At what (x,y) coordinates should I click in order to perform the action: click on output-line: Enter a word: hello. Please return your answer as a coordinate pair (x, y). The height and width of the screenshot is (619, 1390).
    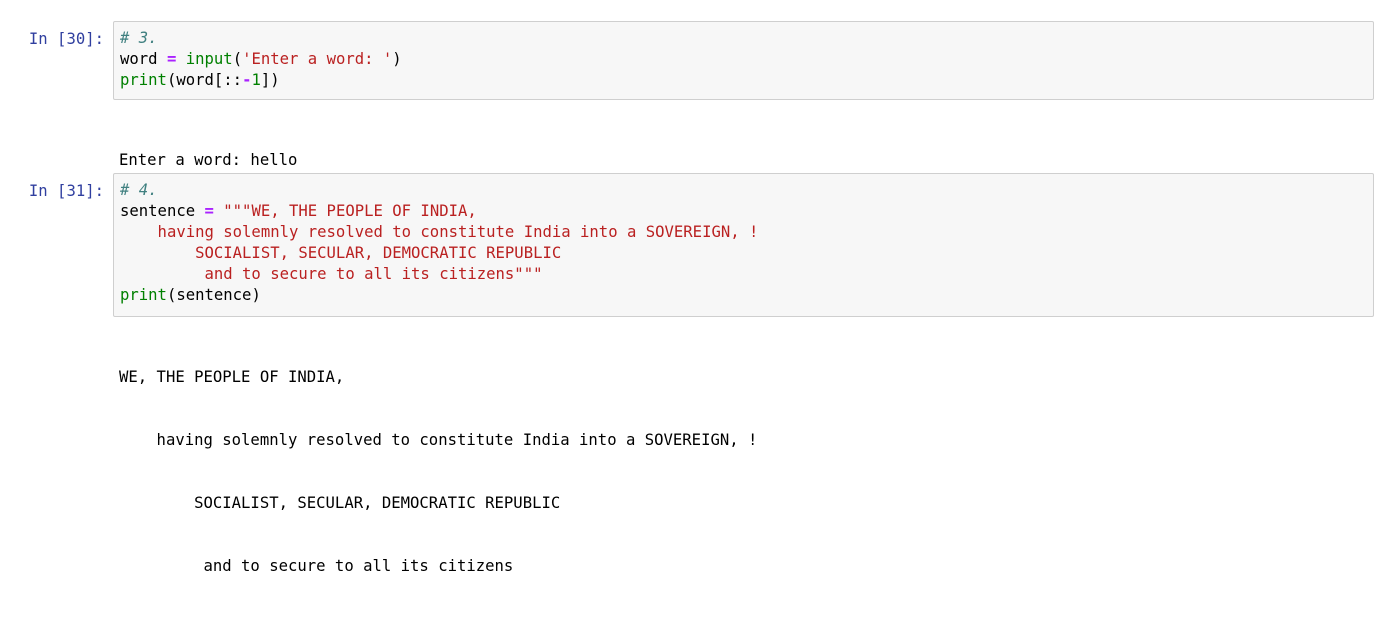
    Looking at the image, I should click on (208, 160).